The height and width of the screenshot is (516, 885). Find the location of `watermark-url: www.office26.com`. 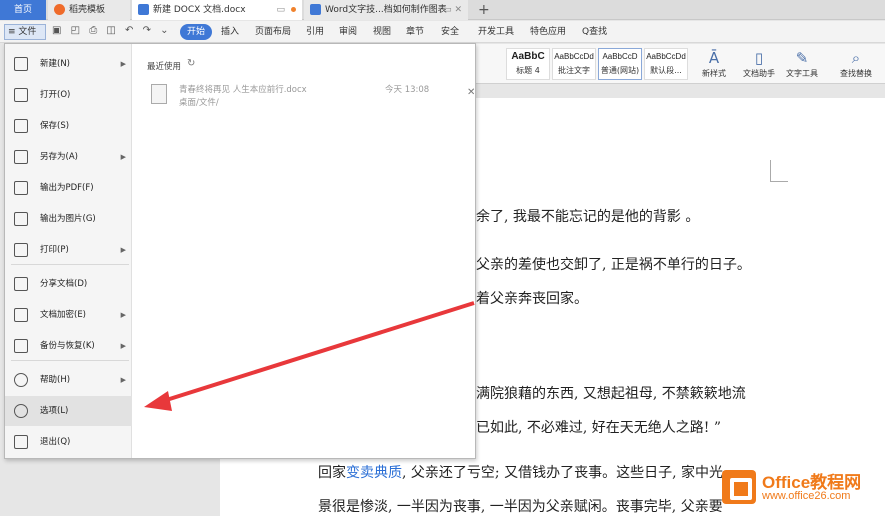

watermark-url: www.office26.com is located at coordinates (806, 496).